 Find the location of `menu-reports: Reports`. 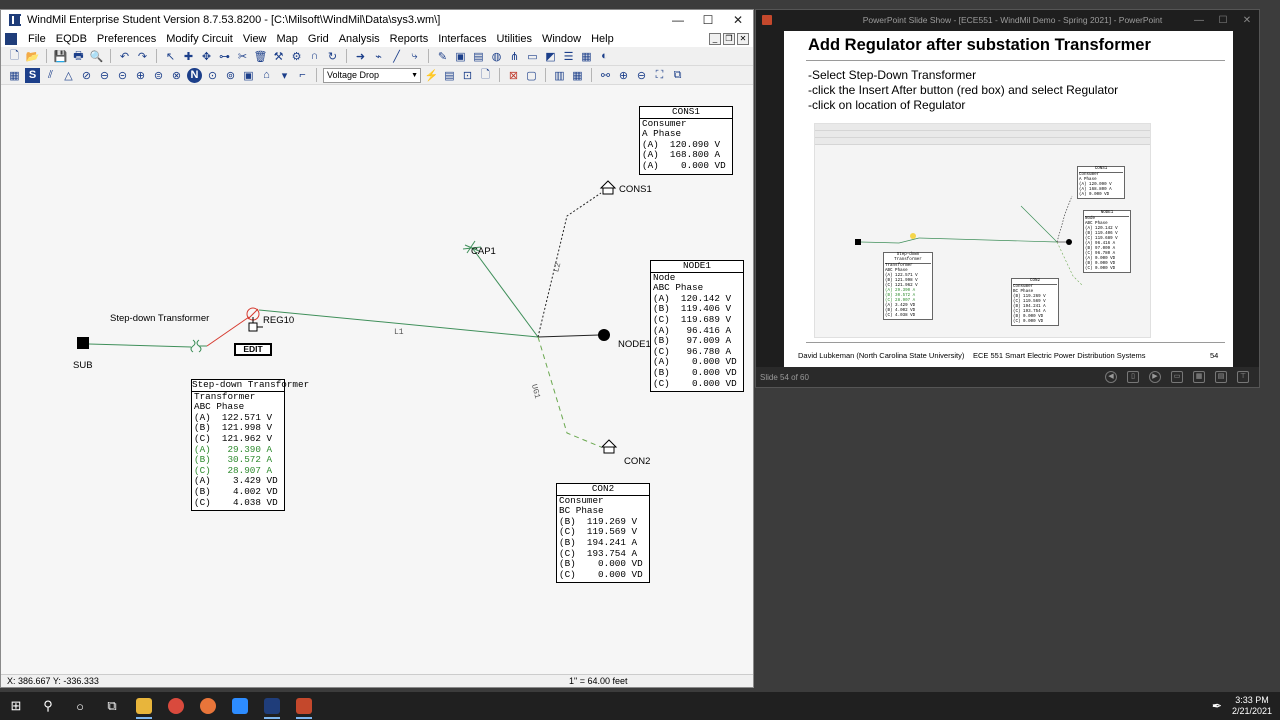

menu-reports: Reports is located at coordinates (409, 39).